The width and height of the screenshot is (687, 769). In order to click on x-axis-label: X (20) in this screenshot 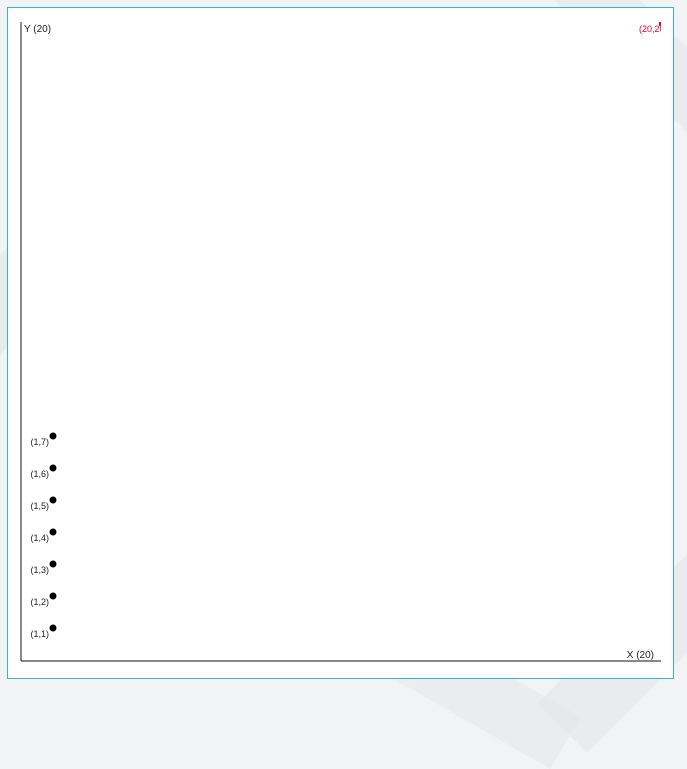, I will do `click(640, 655)`.